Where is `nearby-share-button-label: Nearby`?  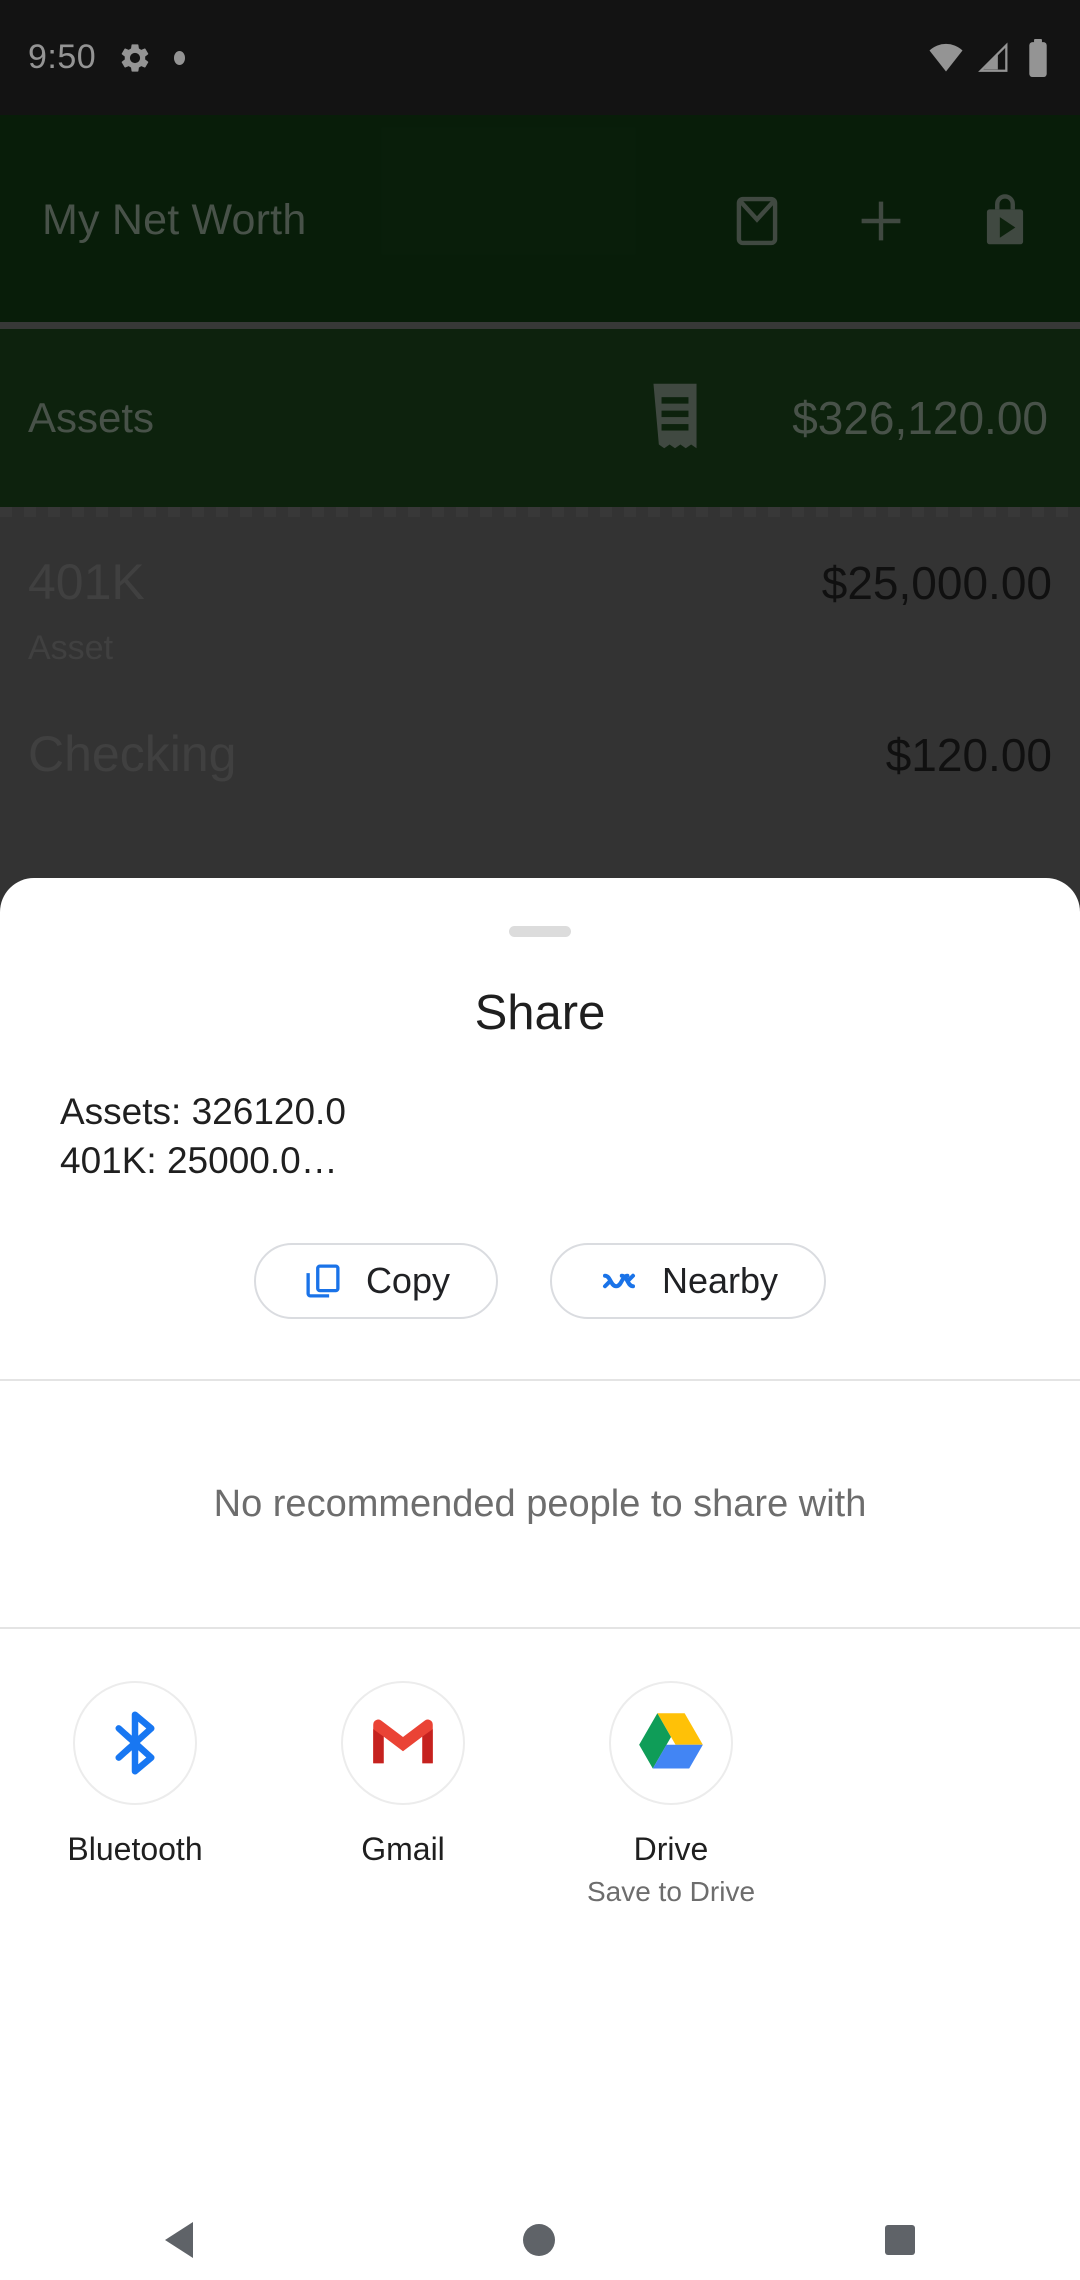 nearby-share-button-label: Nearby is located at coordinates (720, 1281).